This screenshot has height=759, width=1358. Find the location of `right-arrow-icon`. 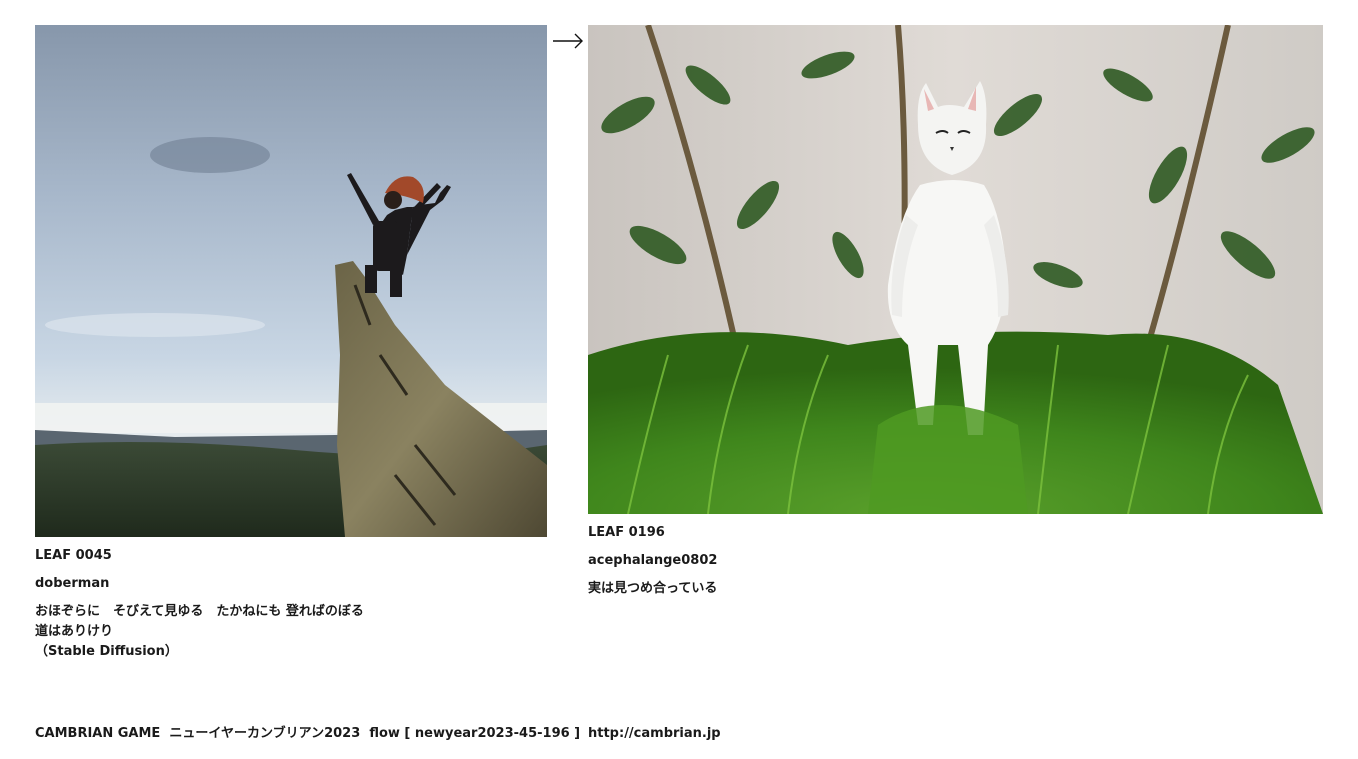

right-arrow-icon is located at coordinates (568, 41).